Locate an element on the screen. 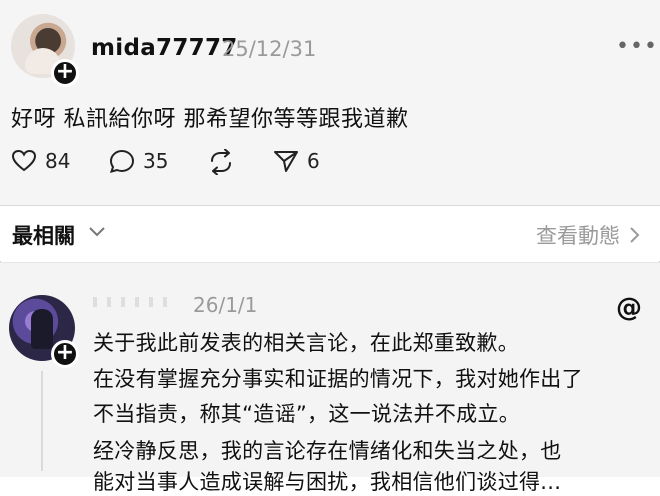 Image resolution: width=660 pixels, height=496 pixels. threads-logo-icon: @ is located at coordinates (629, 308).